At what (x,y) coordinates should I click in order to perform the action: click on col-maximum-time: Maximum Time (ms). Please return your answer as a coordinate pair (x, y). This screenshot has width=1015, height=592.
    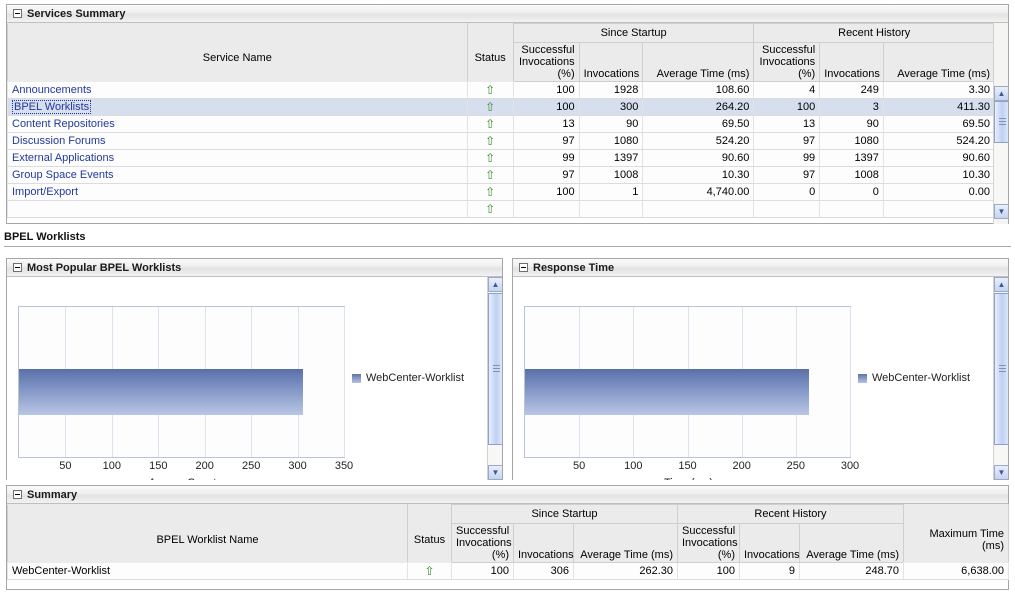
    Looking at the image, I should click on (956, 533).